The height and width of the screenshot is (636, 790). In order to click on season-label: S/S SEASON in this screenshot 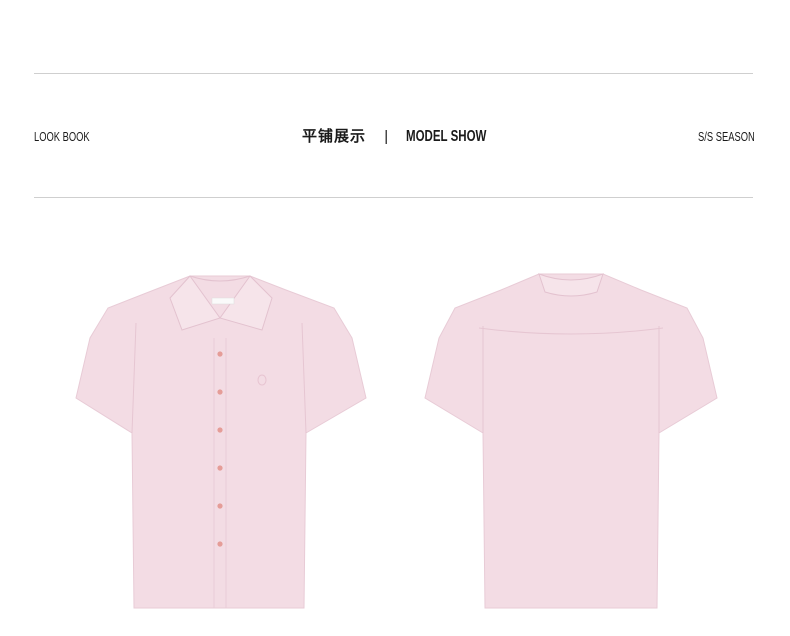, I will do `click(726, 136)`.